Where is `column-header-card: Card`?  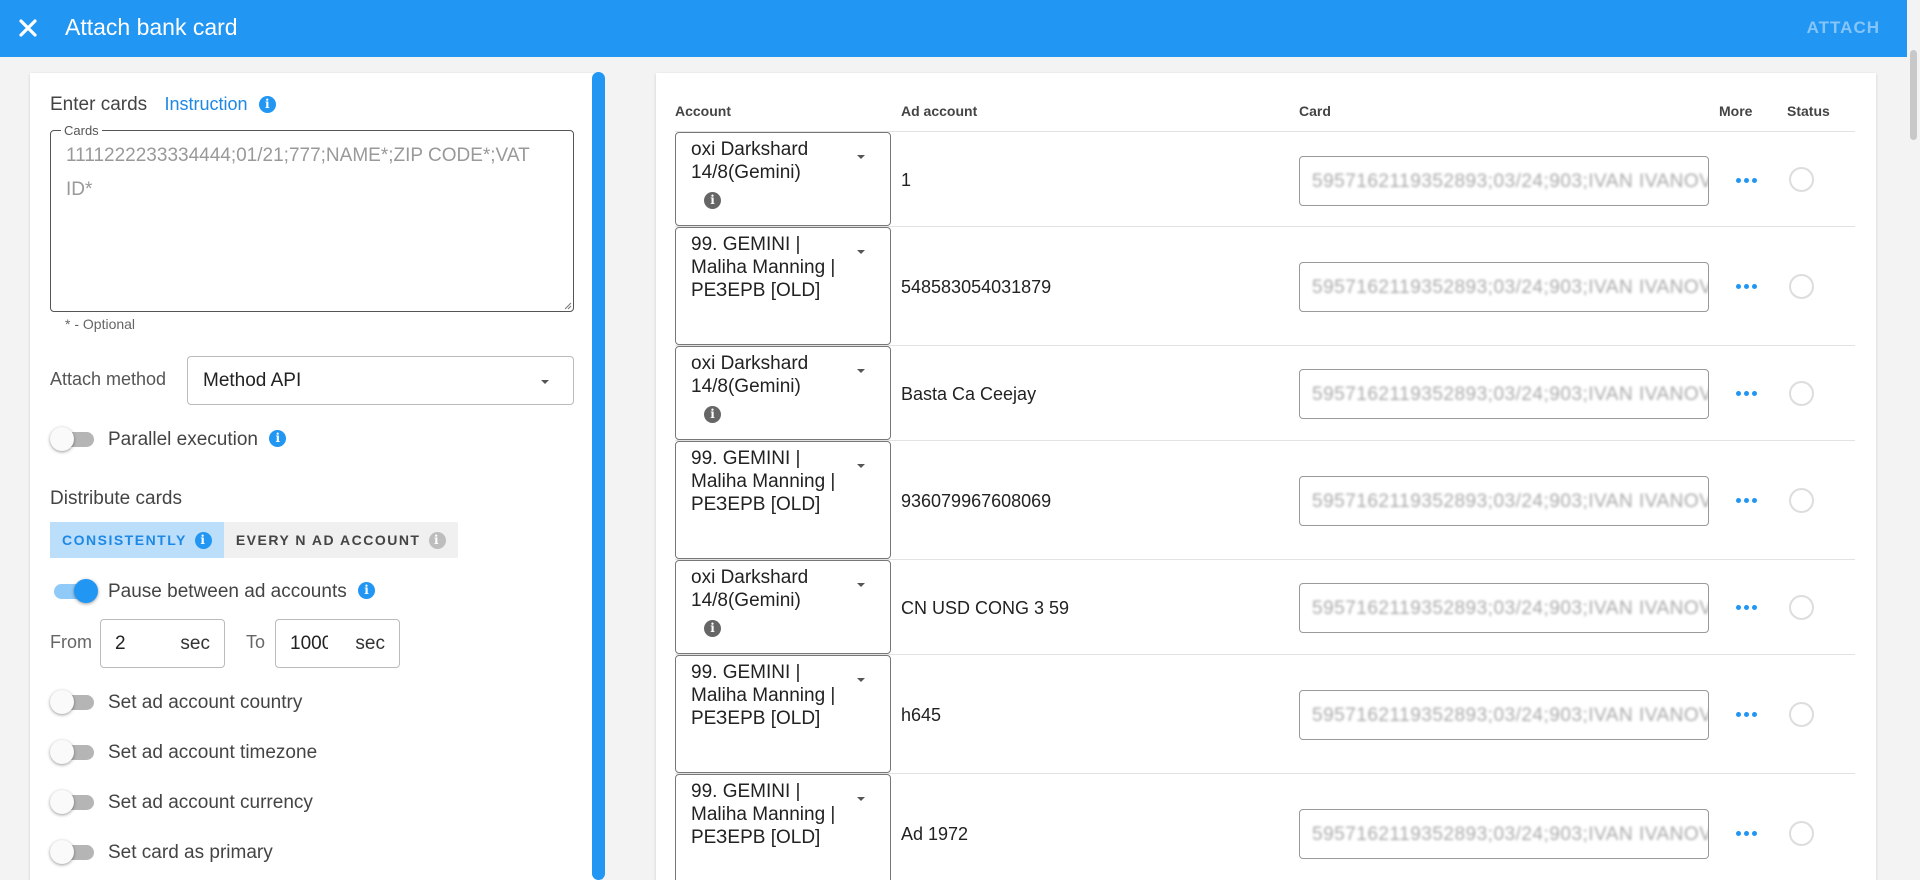 column-header-card: Card is located at coordinates (1315, 111).